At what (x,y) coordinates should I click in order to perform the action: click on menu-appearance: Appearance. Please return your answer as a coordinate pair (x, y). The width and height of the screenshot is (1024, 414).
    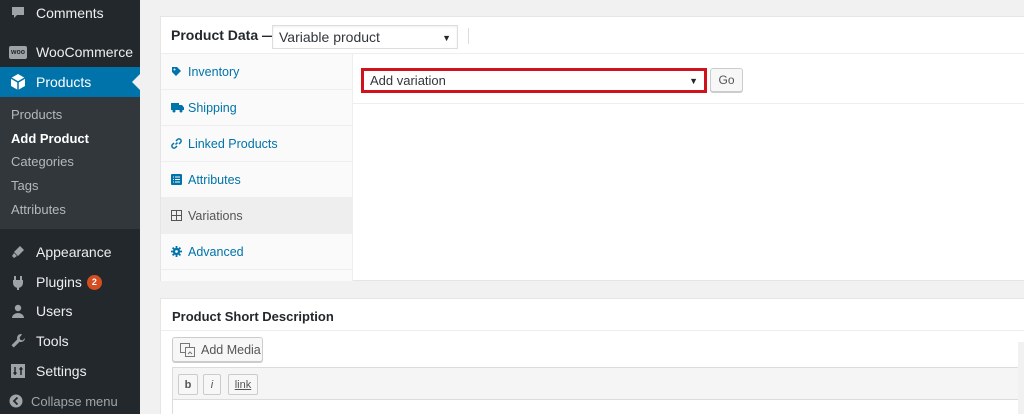
    Looking at the image, I should click on (70, 252).